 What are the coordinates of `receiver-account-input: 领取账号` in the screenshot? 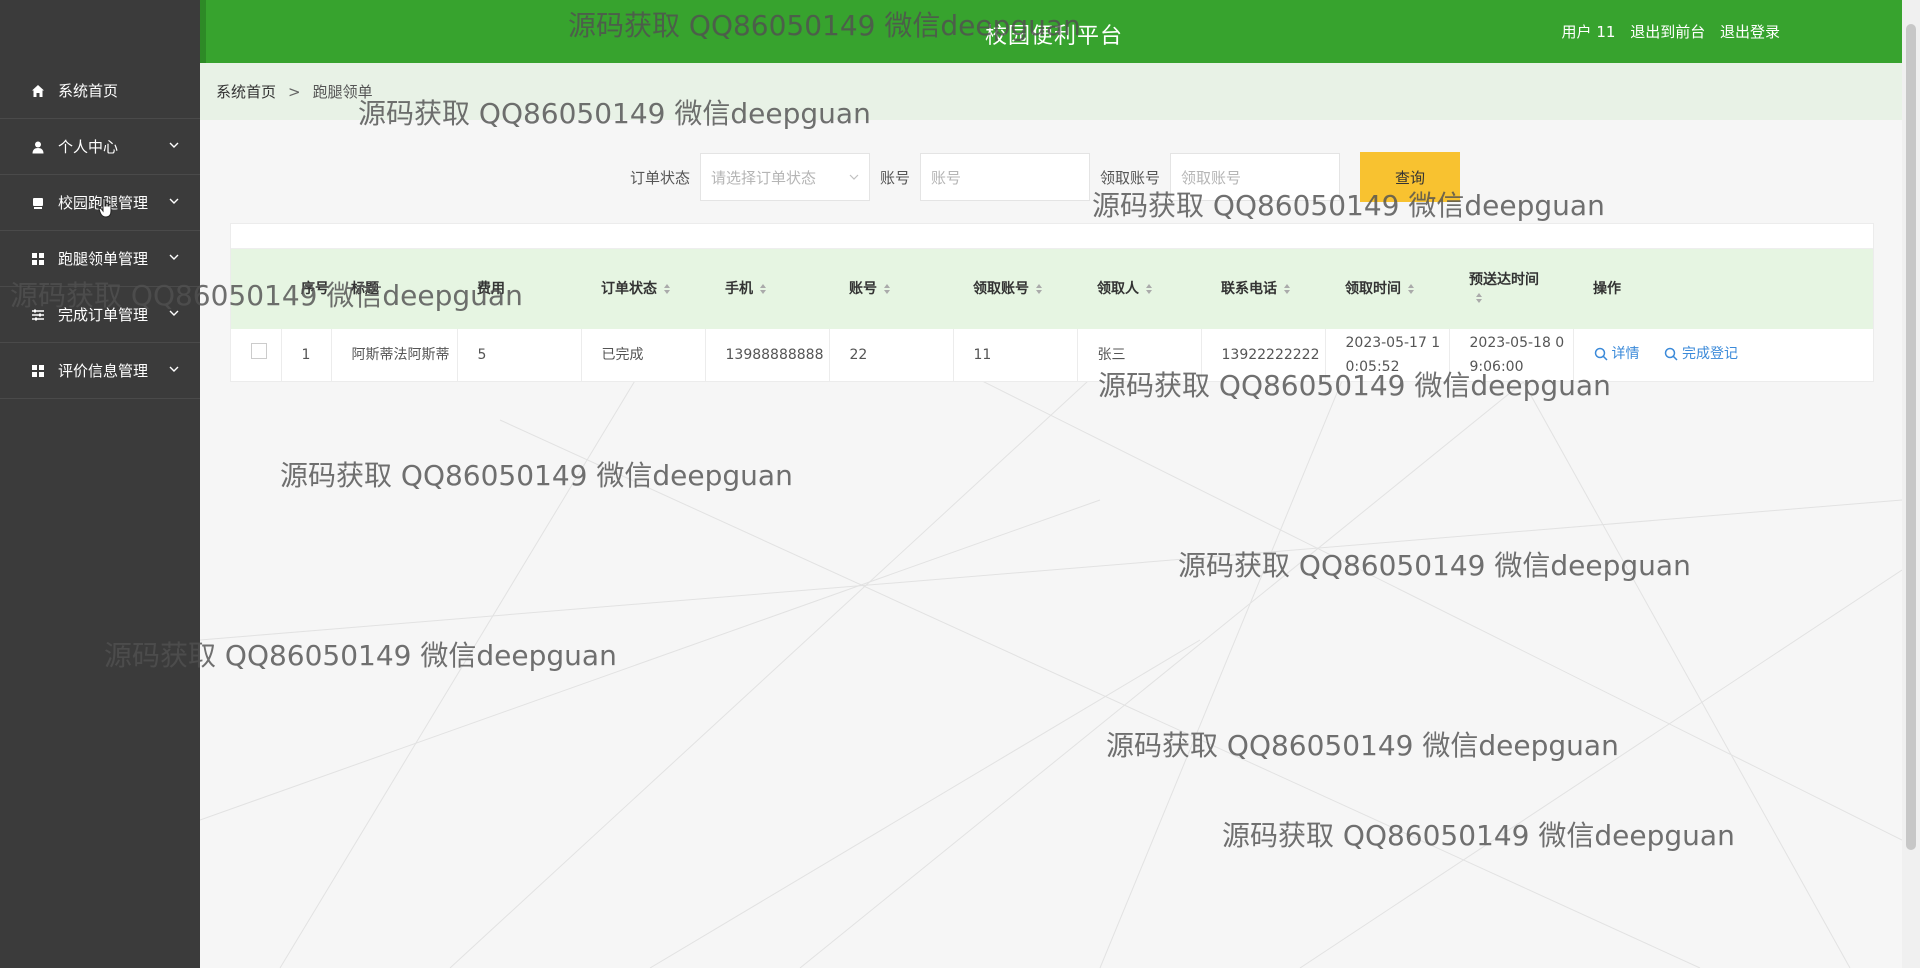 It's located at (1255, 177).